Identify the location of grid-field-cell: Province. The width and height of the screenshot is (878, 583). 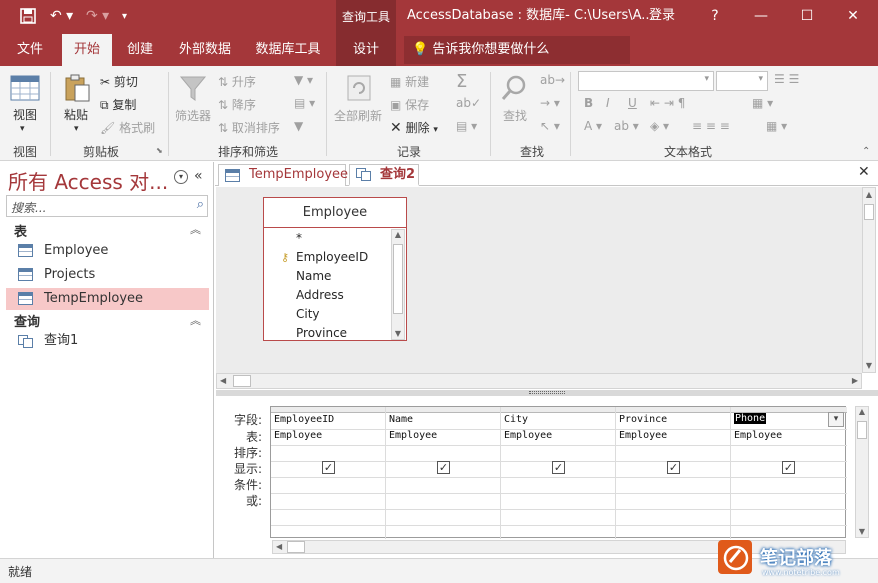
(643, 419).